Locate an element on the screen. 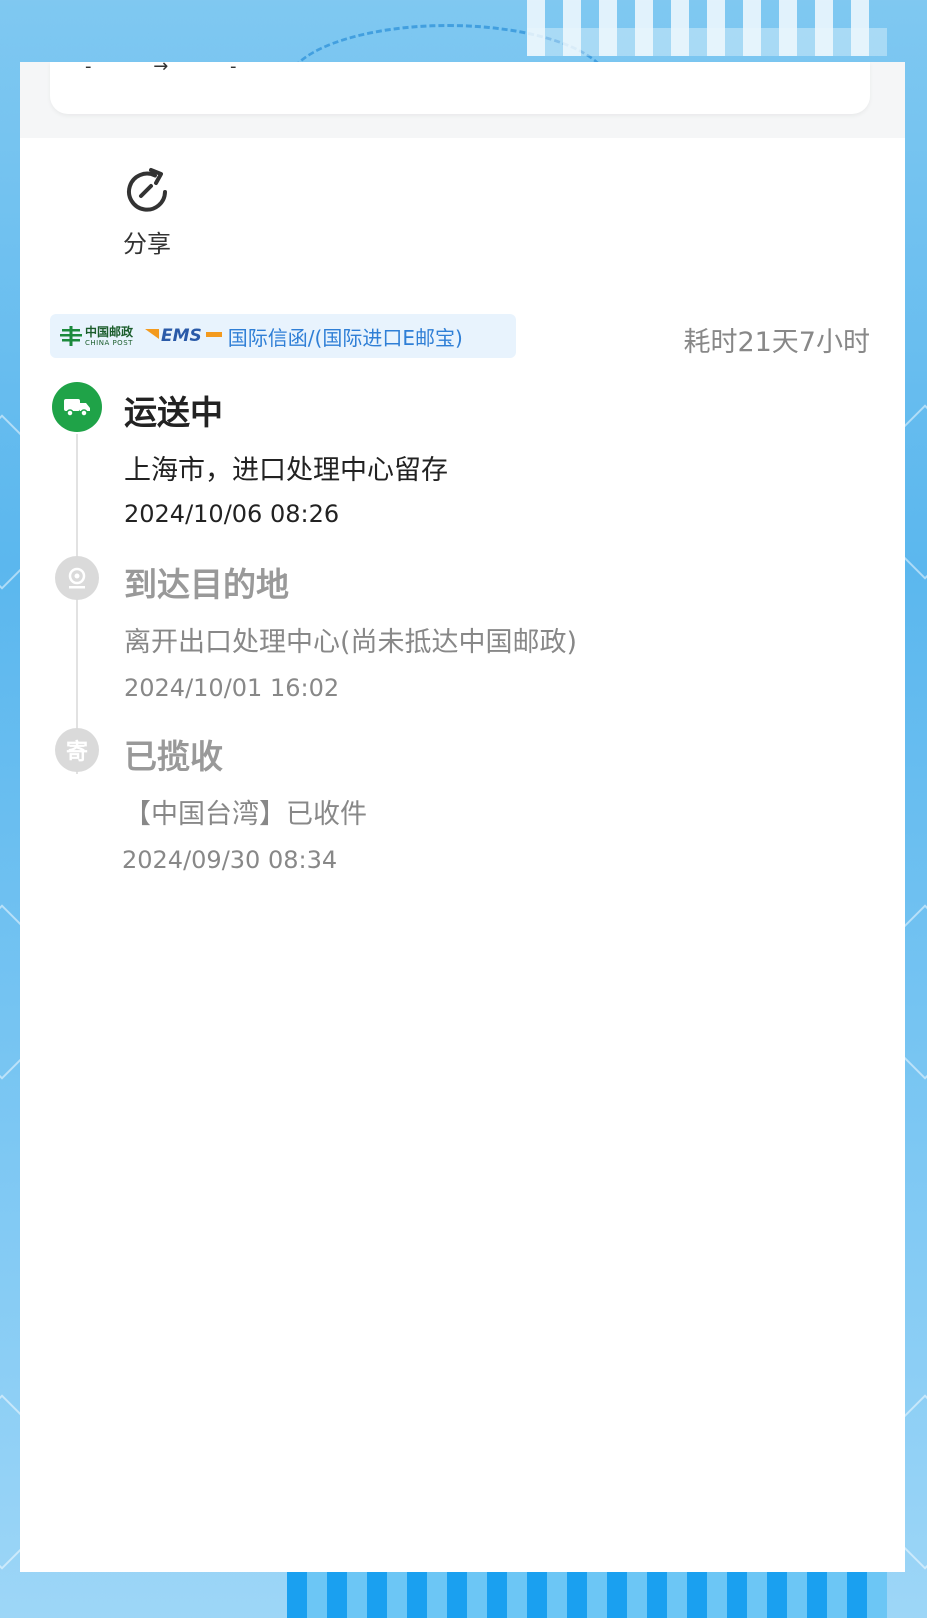  ji-icon-text: 寄 is located at coordinates (76, 752).